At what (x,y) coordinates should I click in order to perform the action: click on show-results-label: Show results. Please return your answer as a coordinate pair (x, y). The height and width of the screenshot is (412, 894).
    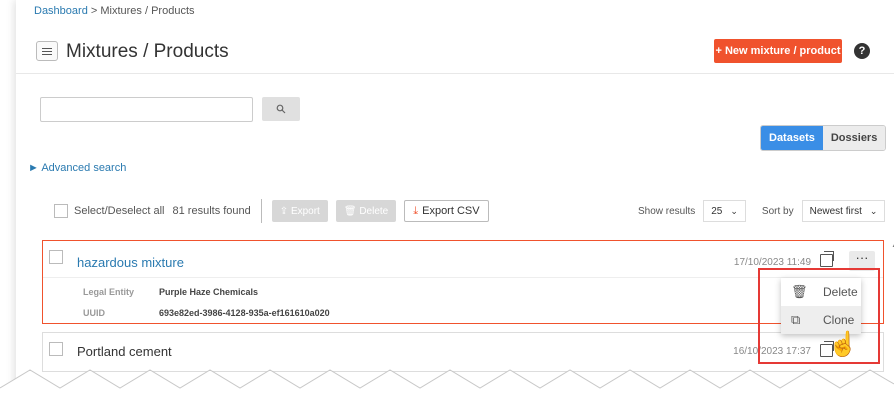
    Looking at the image, I should click on (667, 211).